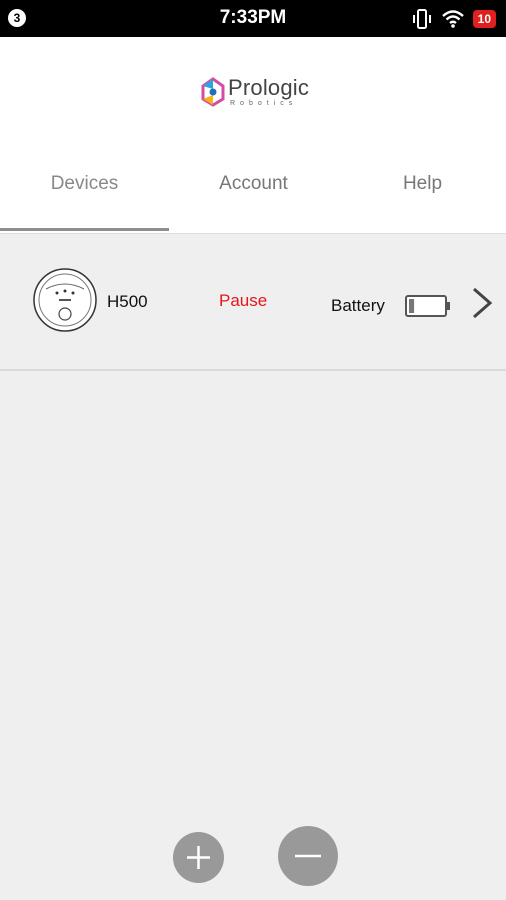 Image resolution: width=506 pixels, height=900 pixels. I want to click on tab-account: Account, so click(253, 188).